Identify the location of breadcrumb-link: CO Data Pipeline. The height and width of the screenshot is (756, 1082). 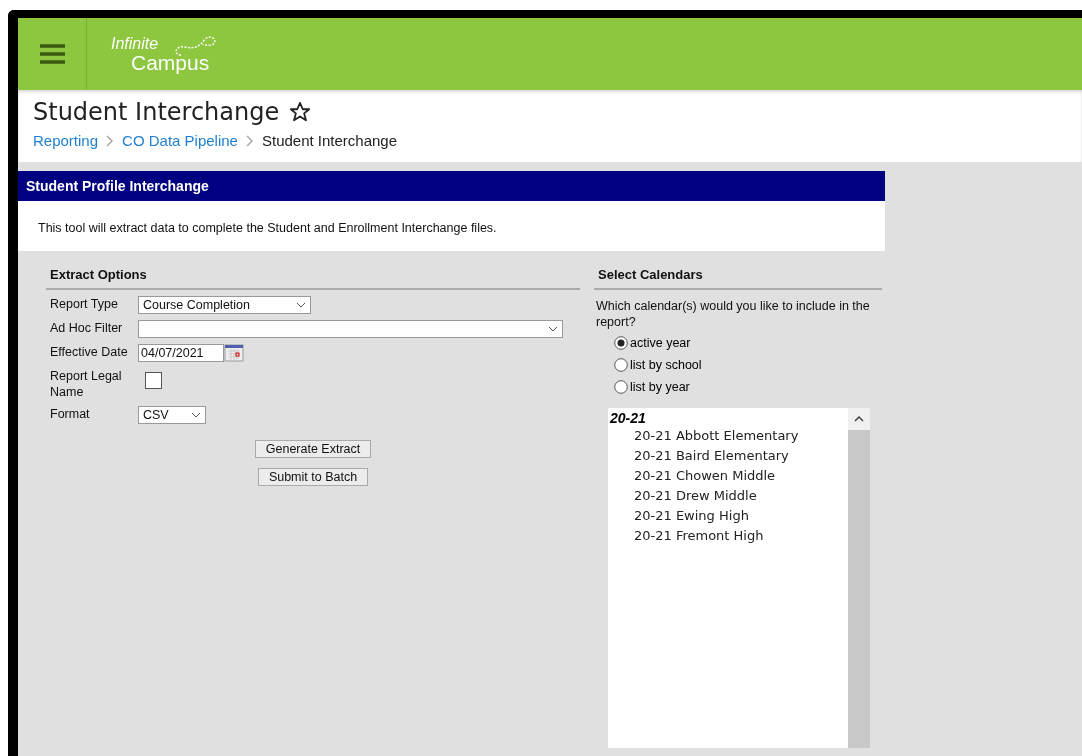
(180, 140).